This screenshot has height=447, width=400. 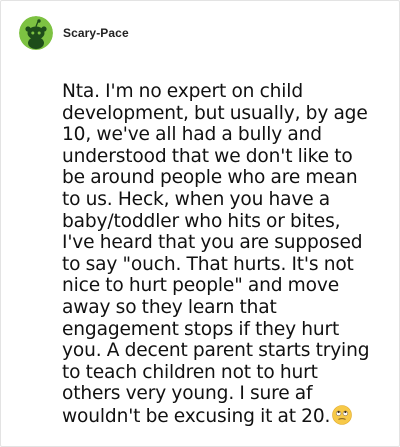 What do you see at coordinates (196, 416) in the screenshot?
I see `comment-line: wouldn't be excusing it at 20.` at bounding box center [196, 416].